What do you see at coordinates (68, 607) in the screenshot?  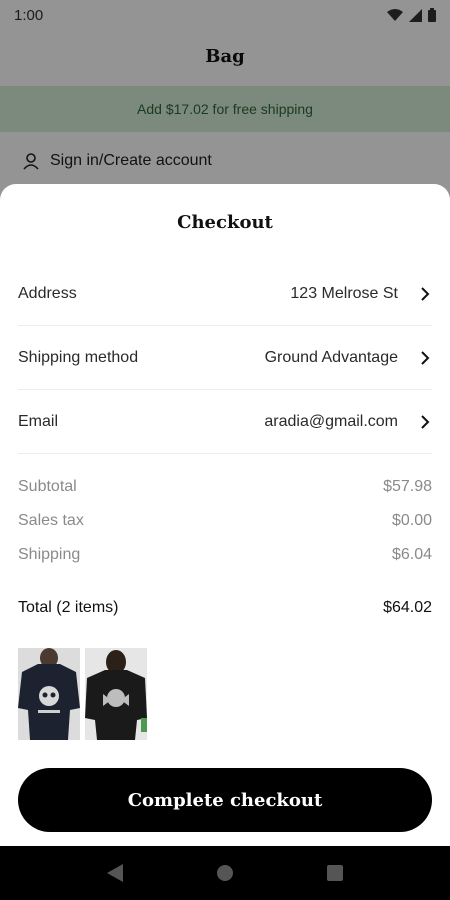 I see `total-label: Total (2 items)` at bounding box center [68, 607].